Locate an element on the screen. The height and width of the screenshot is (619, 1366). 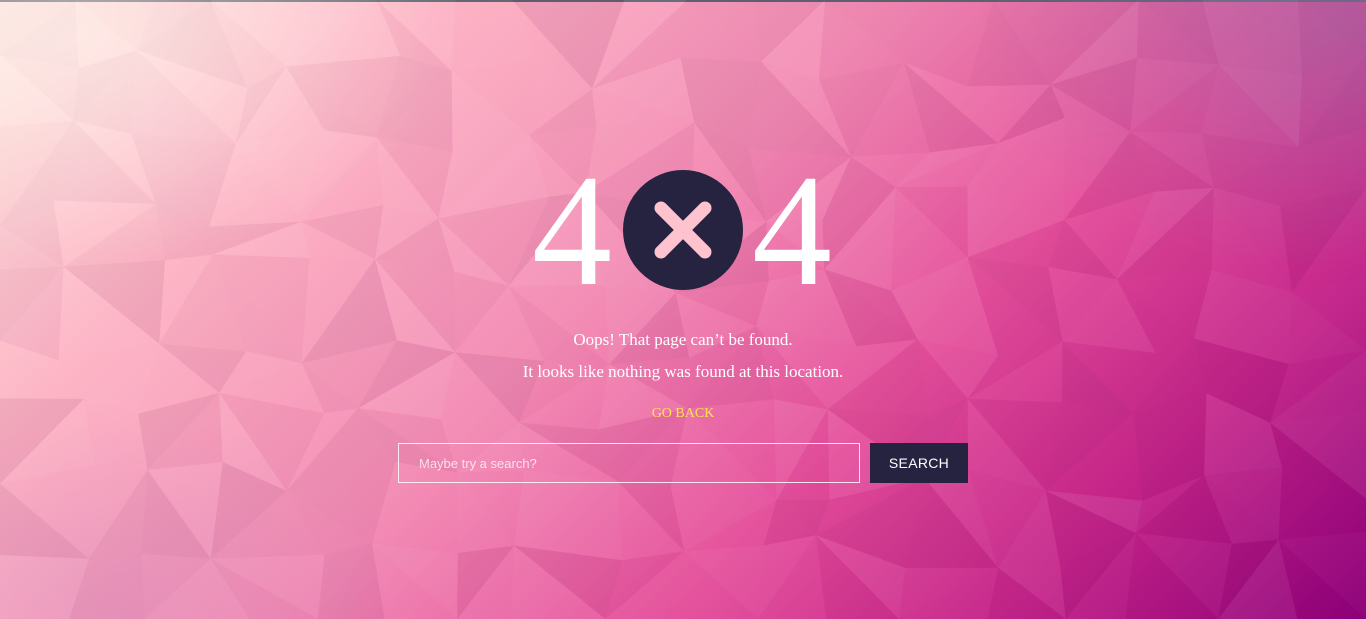
search-input is located at coordinates (629, 463).